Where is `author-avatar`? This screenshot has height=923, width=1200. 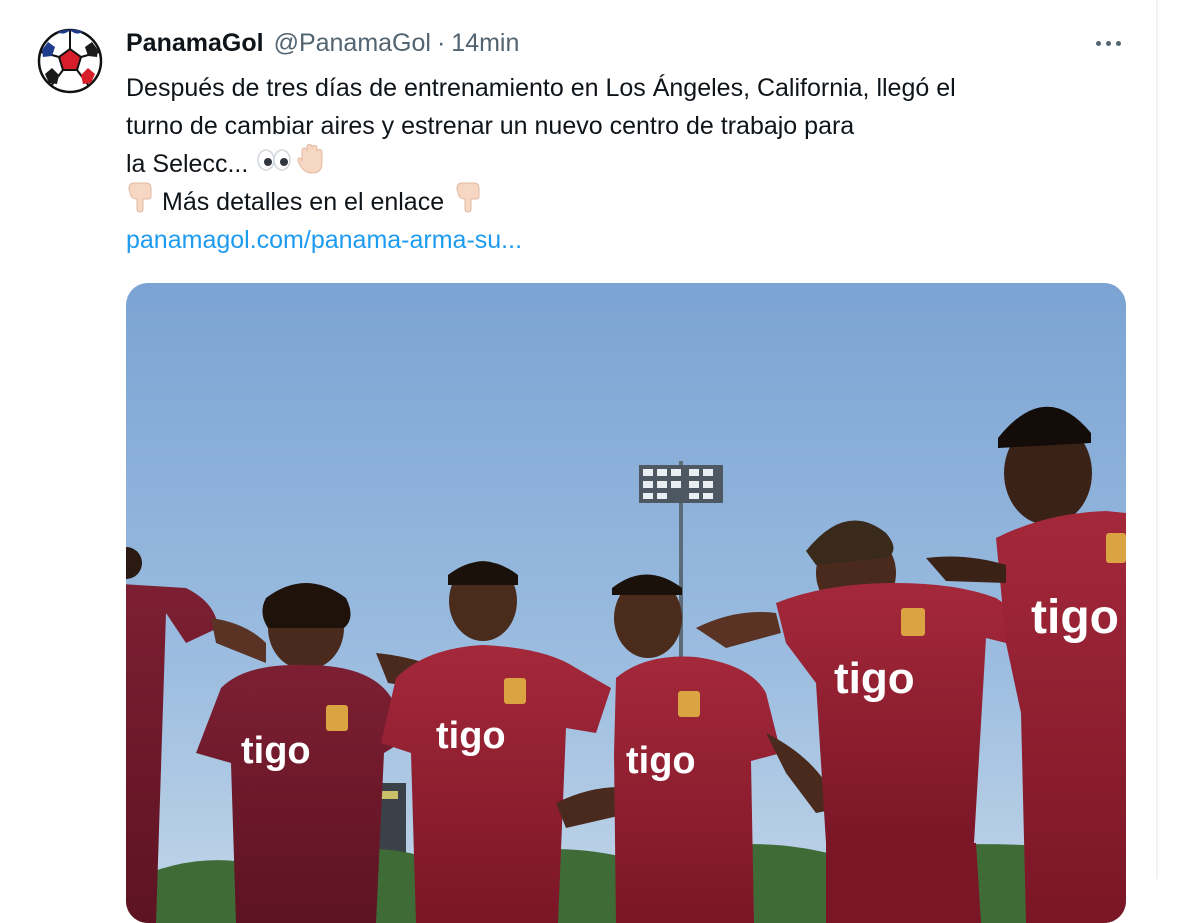
author-avatar is located at coordinates (70, 61).